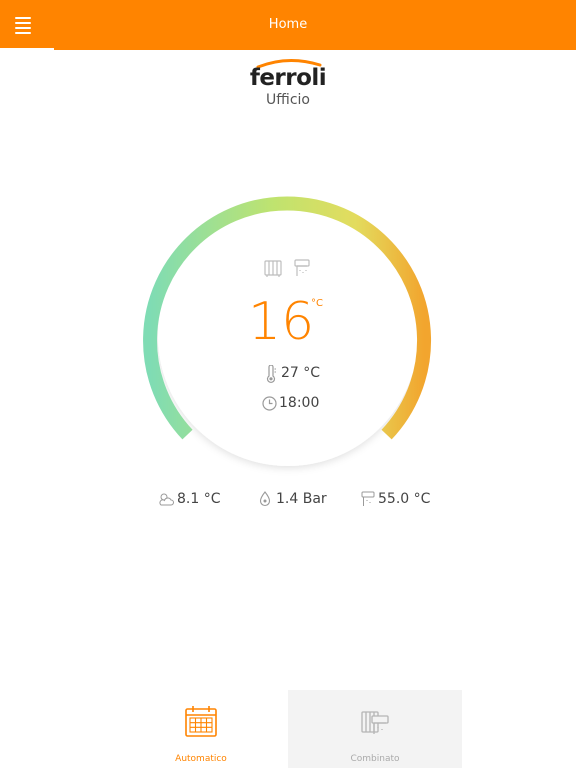 Image resolution: width=576 pixels, height=768 pixels. Describe the element at coordinates (23, 24) in the screenshot. I see `menu-button` at that location.